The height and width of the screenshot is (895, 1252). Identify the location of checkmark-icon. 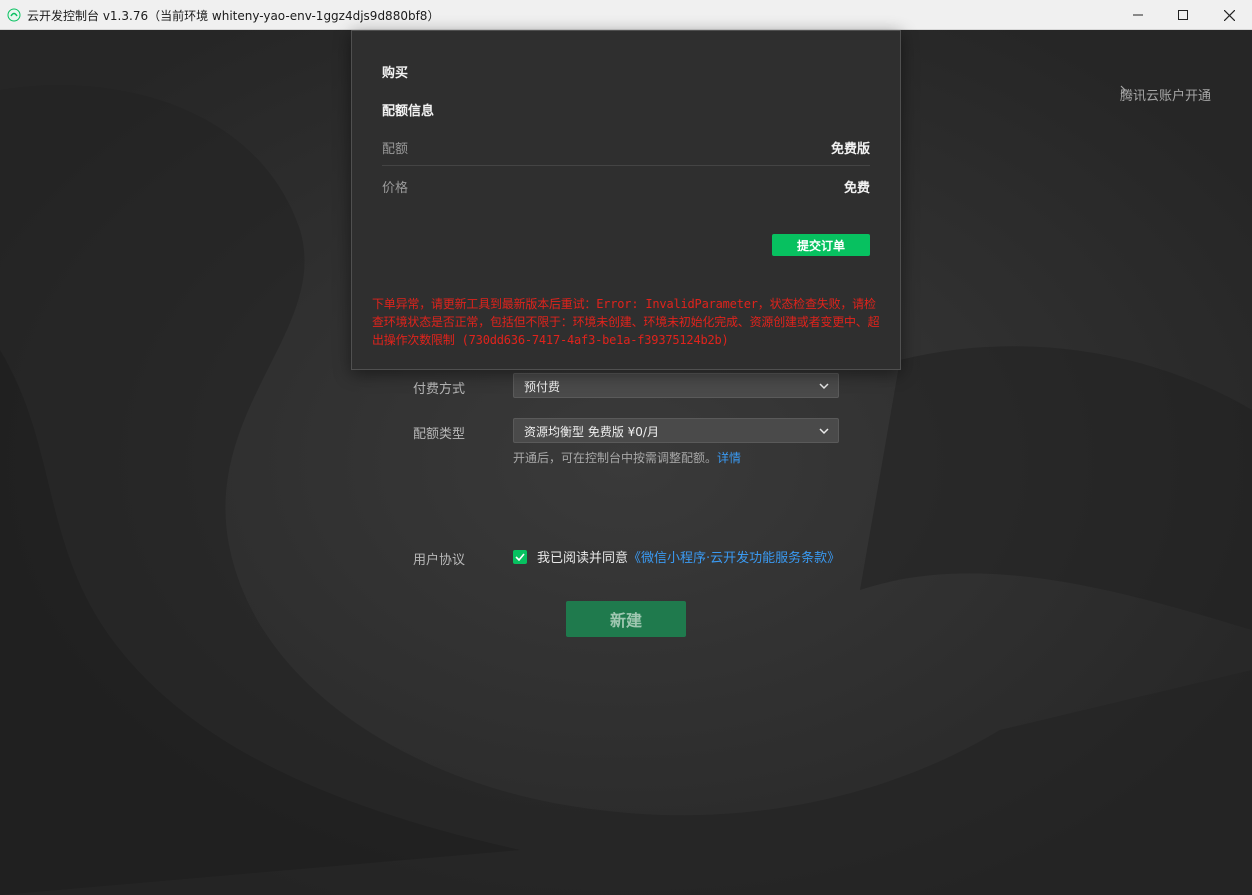
(520, 557).